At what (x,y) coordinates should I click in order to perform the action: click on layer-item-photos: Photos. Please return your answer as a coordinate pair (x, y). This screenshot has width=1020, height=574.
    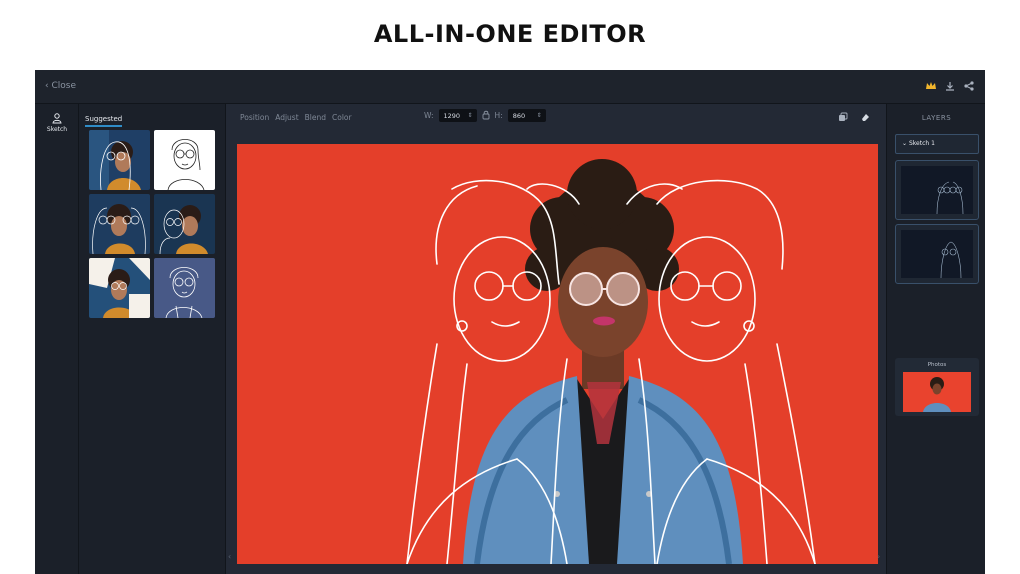
    Looking at the image, I should click on (937, 387).